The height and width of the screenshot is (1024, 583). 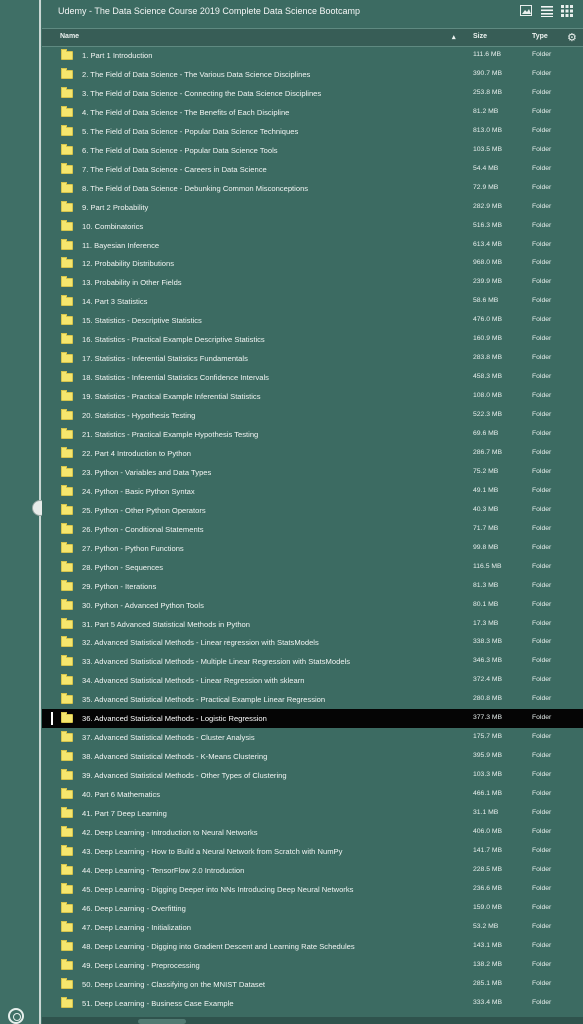 I want to click on file-size: 103.5 MB, so click(x=488, y=149).